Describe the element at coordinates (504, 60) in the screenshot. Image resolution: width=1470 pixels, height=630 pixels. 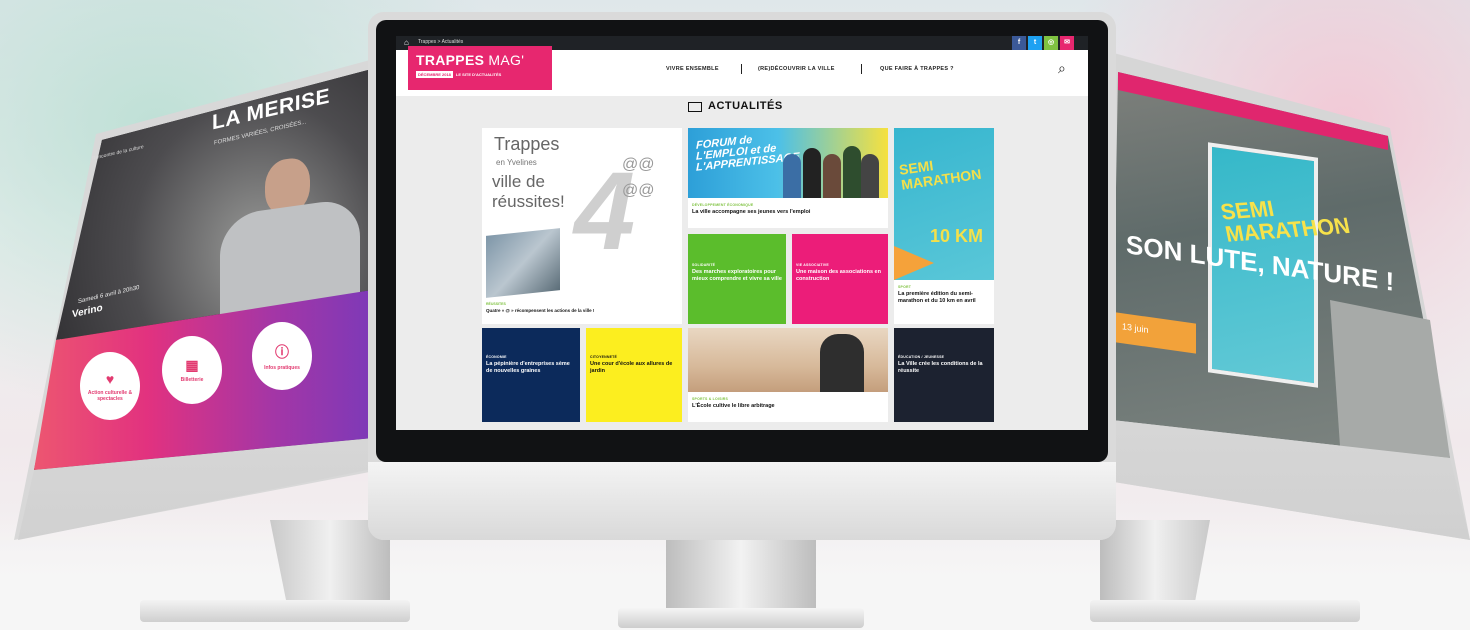
I see `logo-name-suffix: MAG'` at that location.